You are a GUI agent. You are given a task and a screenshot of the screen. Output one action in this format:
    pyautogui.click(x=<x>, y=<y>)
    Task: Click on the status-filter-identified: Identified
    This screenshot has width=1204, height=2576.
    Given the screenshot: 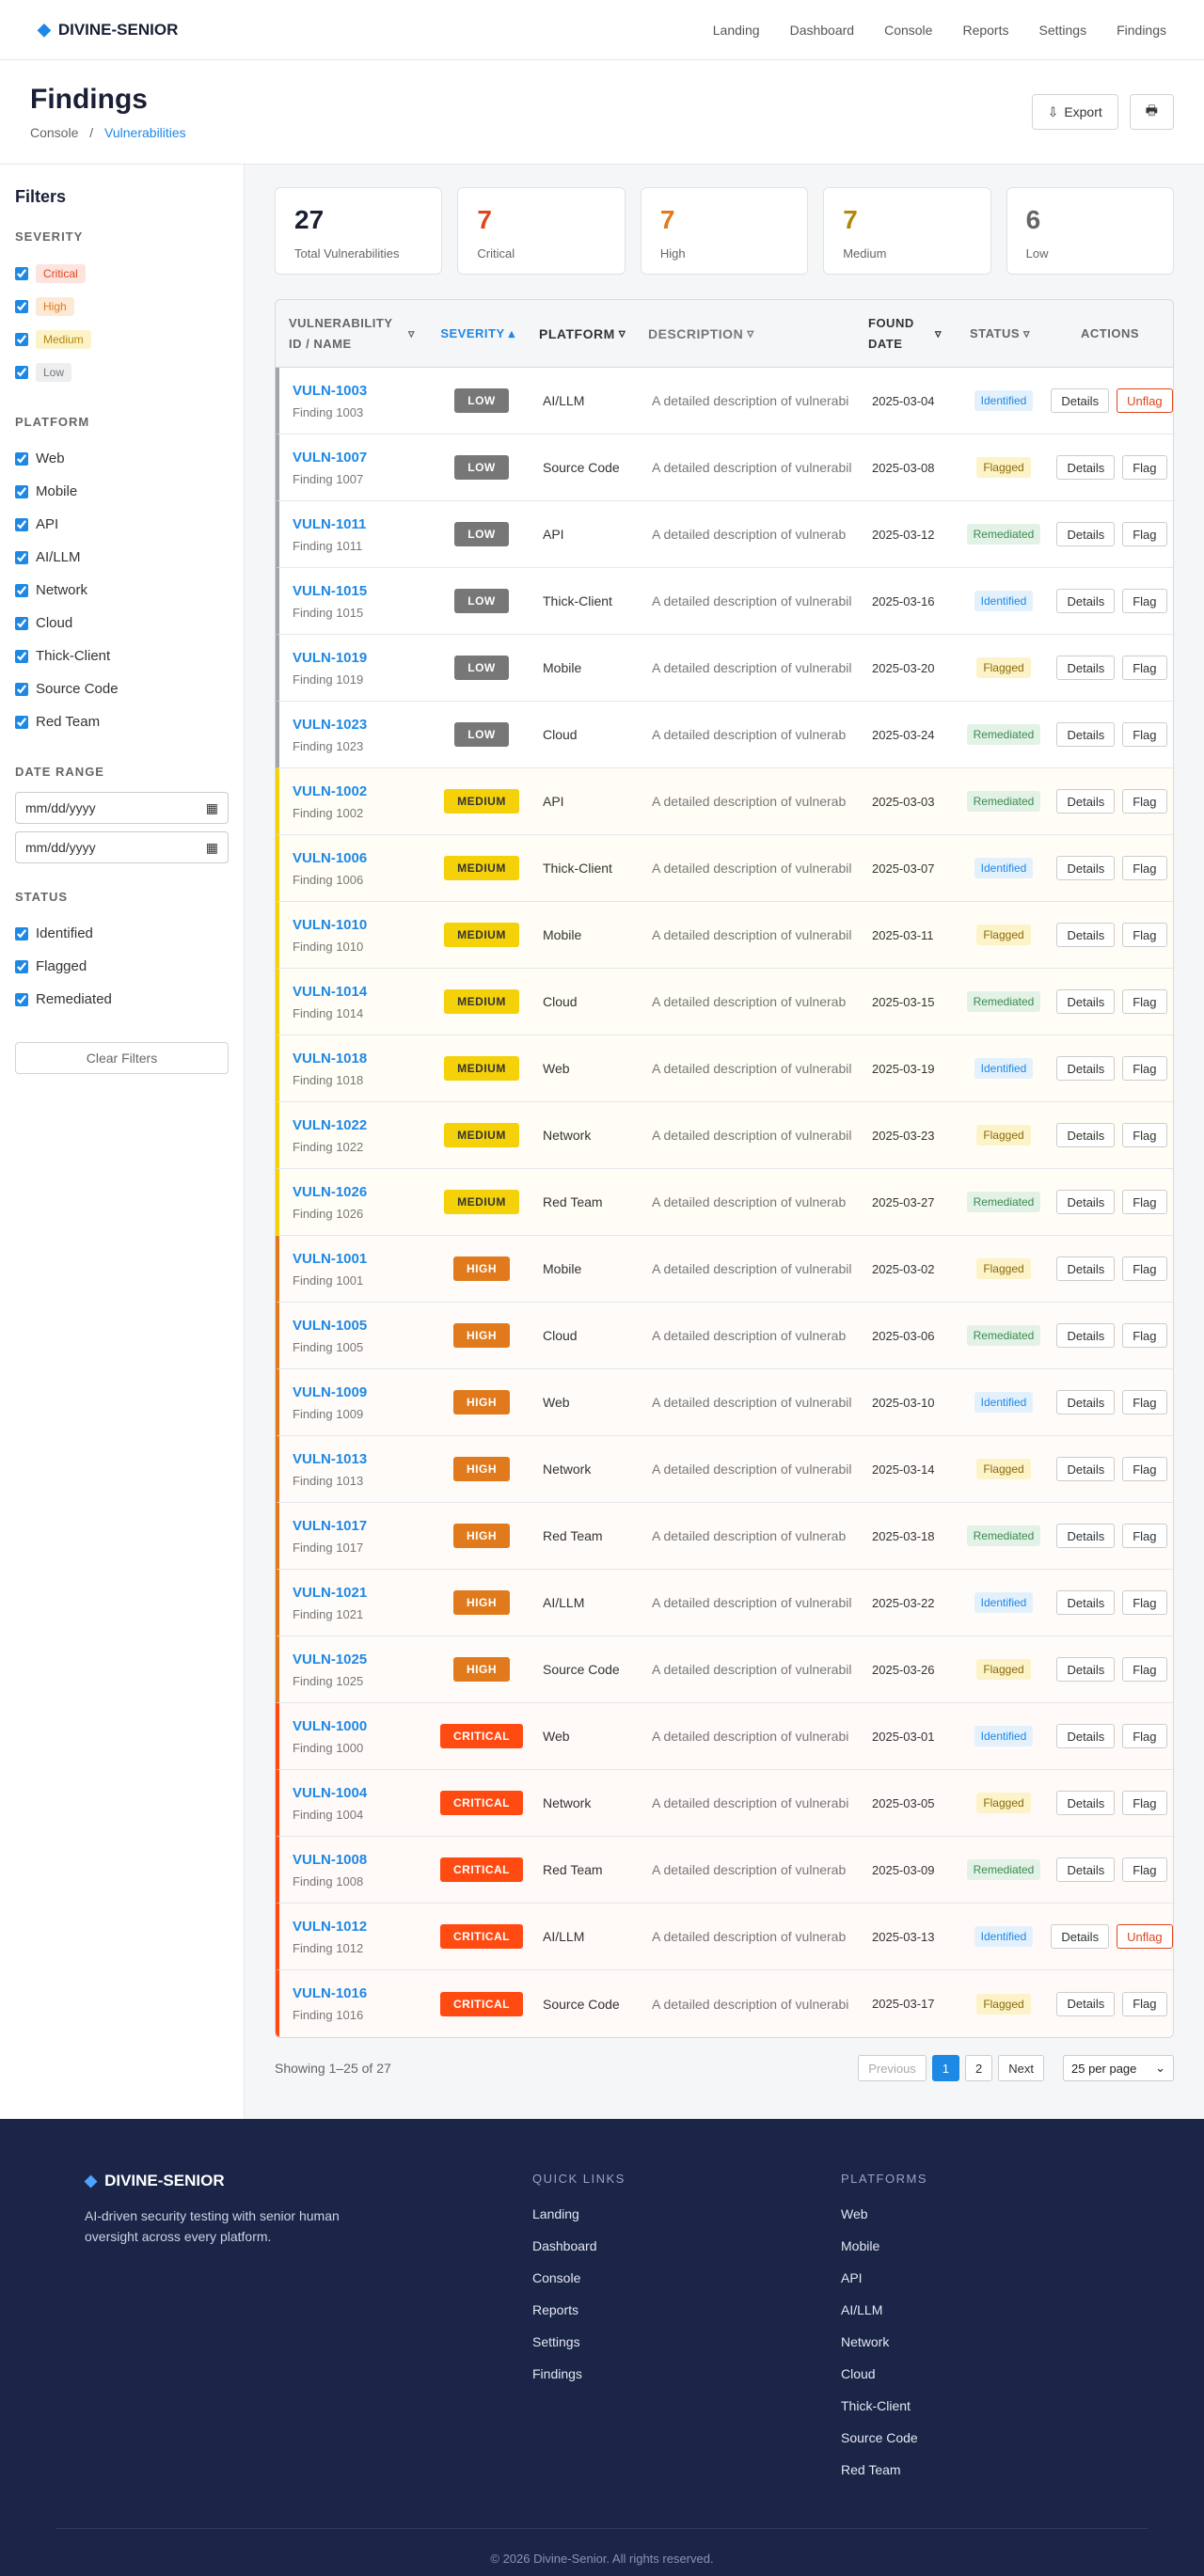 What is the action you would take?
    pyautogui.click(x=122, y=933)
    